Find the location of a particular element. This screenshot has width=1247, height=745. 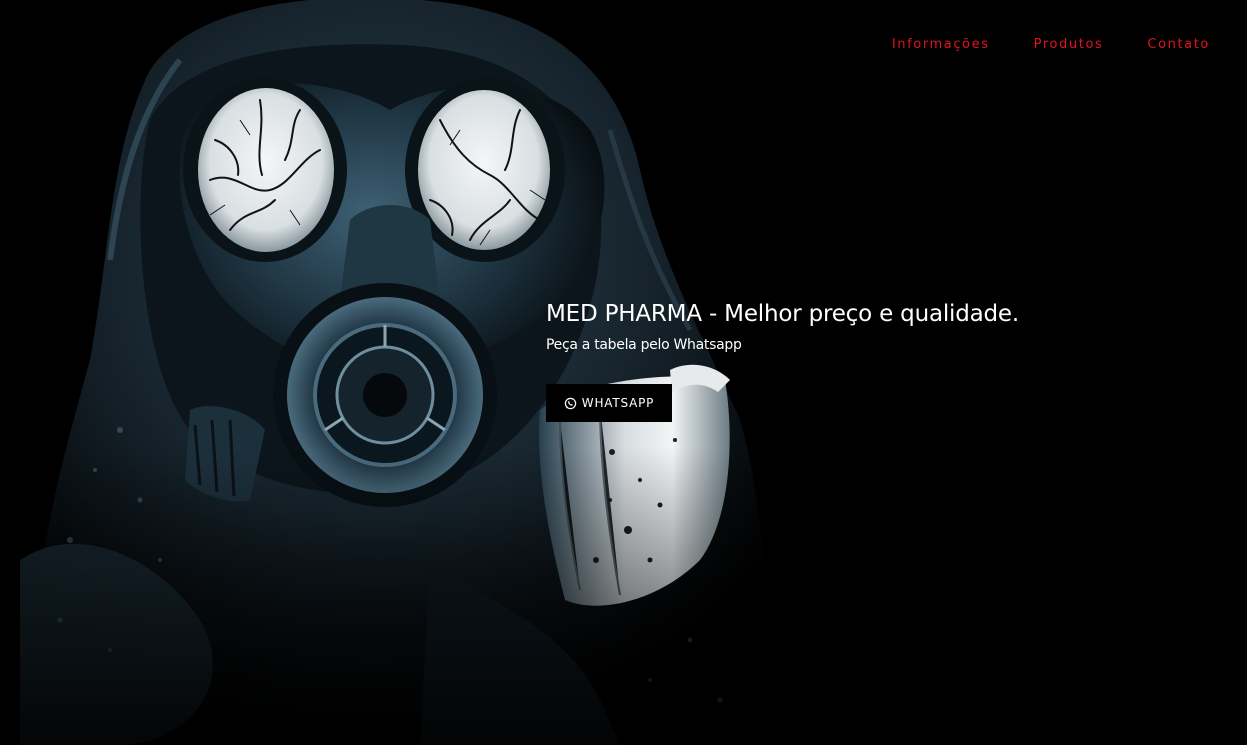

whatsapp-icon is located at coordinates (570, 403).